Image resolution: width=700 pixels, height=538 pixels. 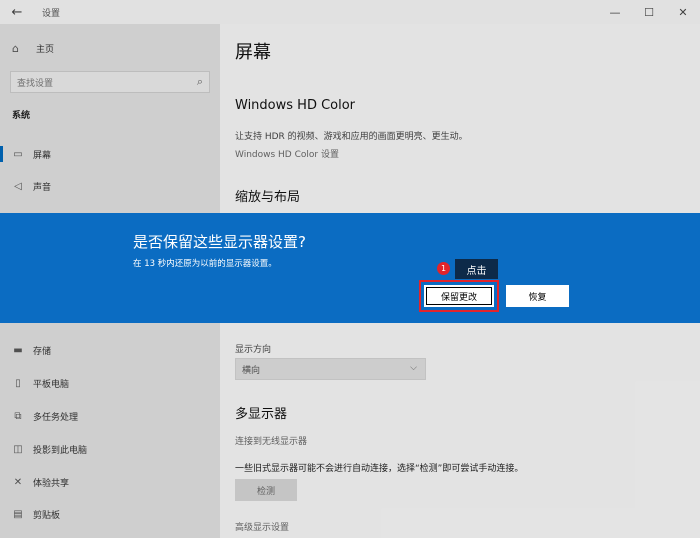 What do you see at coordinates (443, 268) in the screenshot?
I see `step-badge: 1` at bounding box center [443, 268].